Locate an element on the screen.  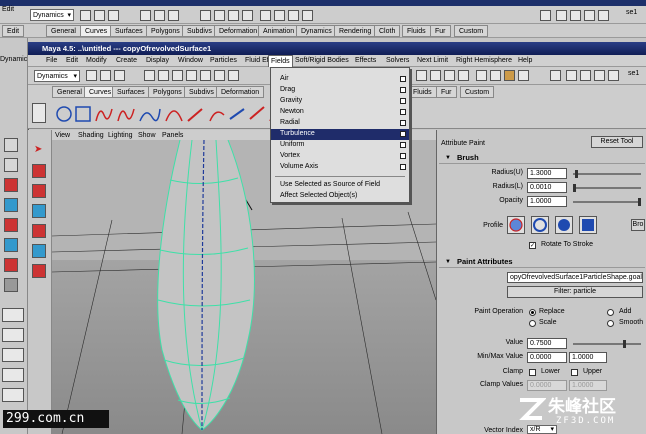
new-scene-icon is located at coordinates (85, 15).